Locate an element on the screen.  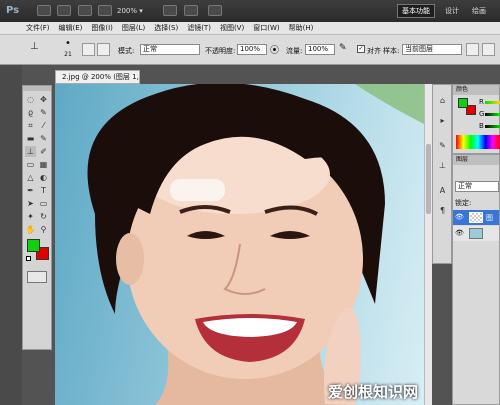
brush-preset-picker: • 21 is located at coordinates (68, 49).